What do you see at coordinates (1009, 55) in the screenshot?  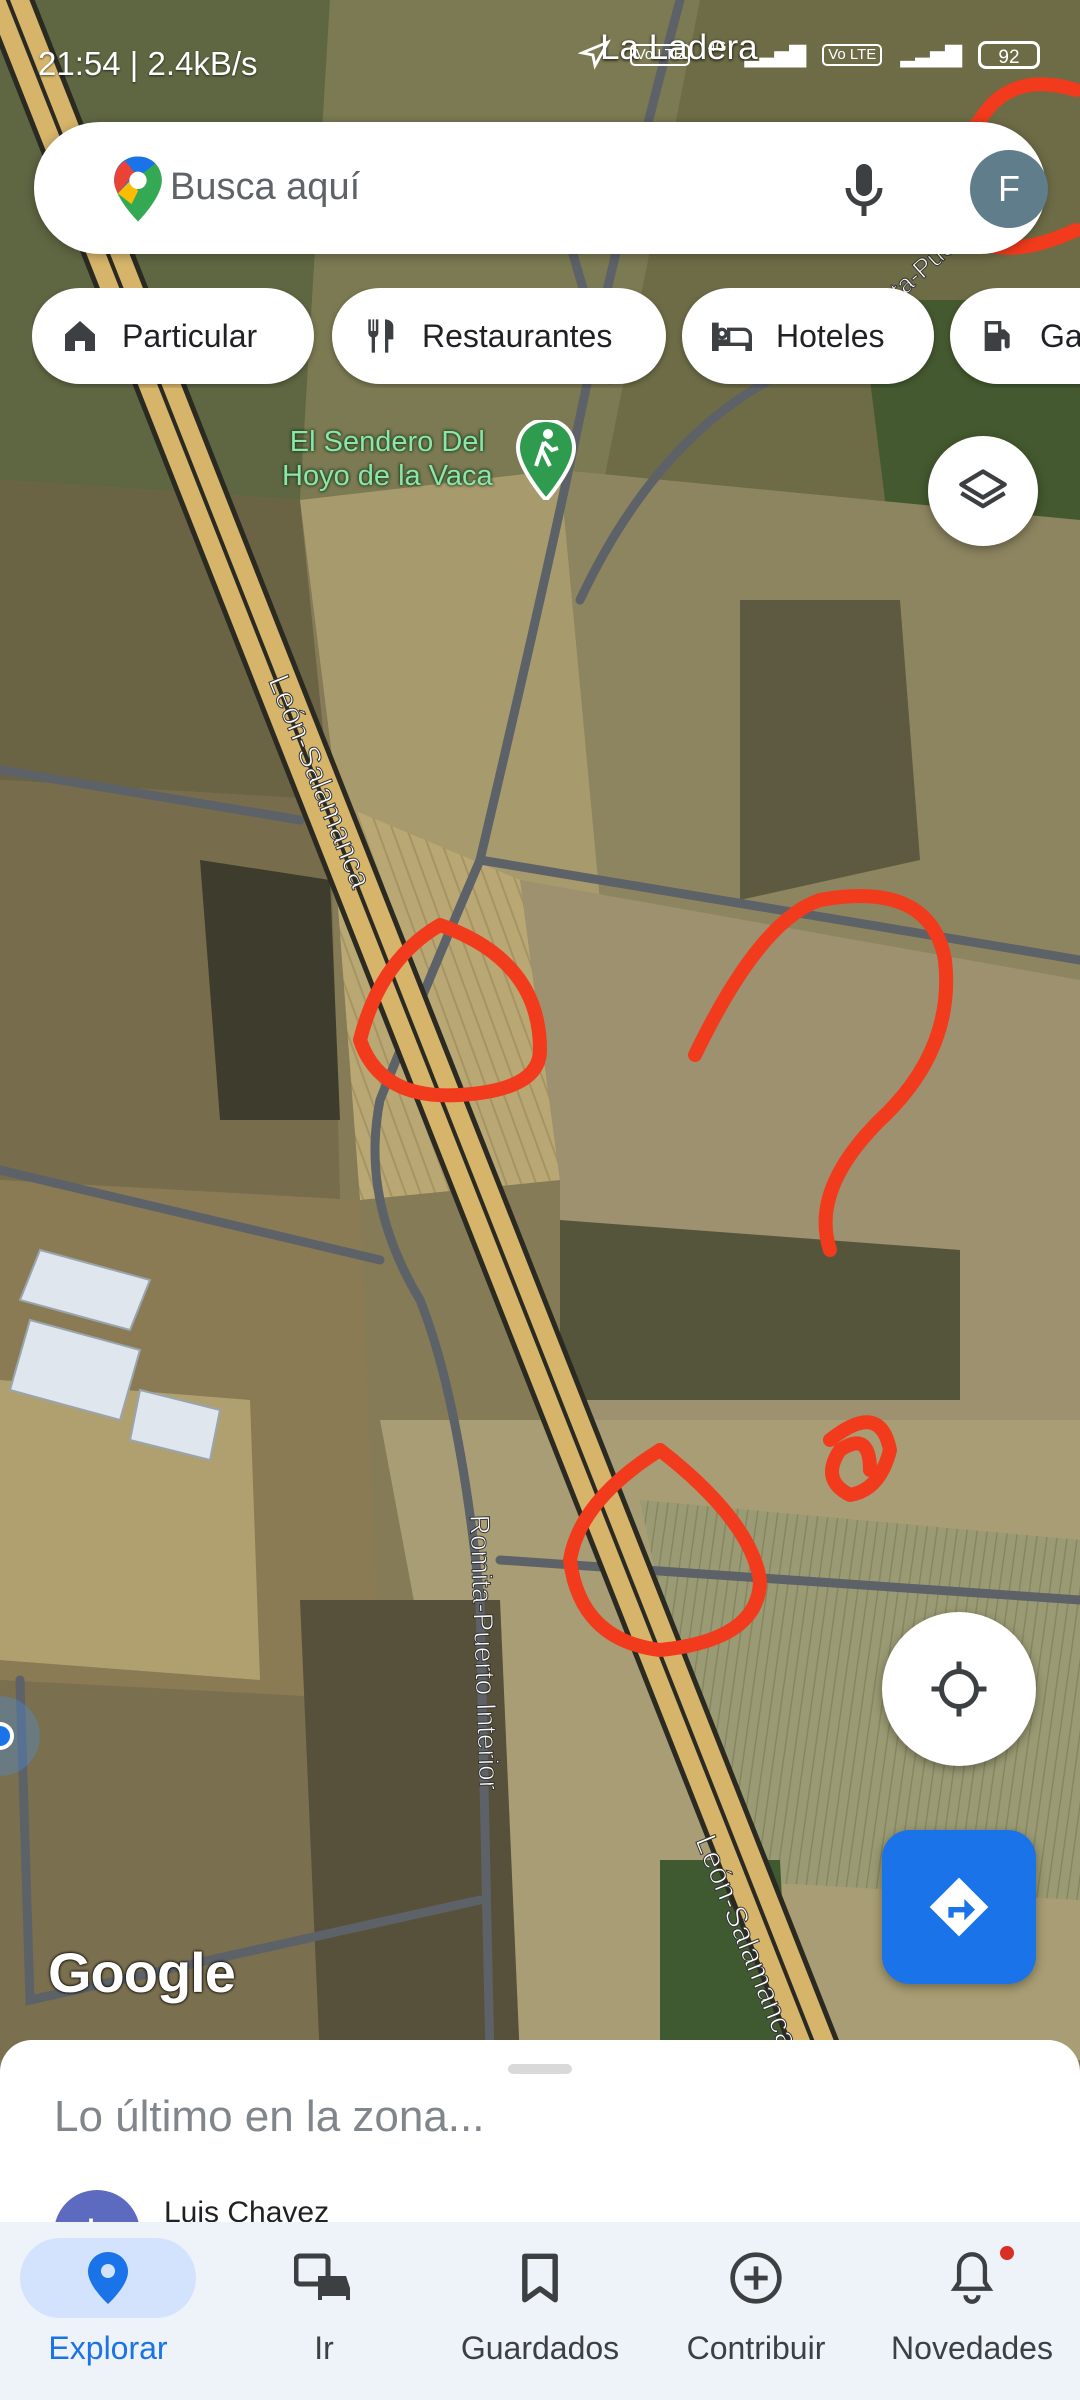 I see `battery-icon: 92` at bounding box center [1009, 55].